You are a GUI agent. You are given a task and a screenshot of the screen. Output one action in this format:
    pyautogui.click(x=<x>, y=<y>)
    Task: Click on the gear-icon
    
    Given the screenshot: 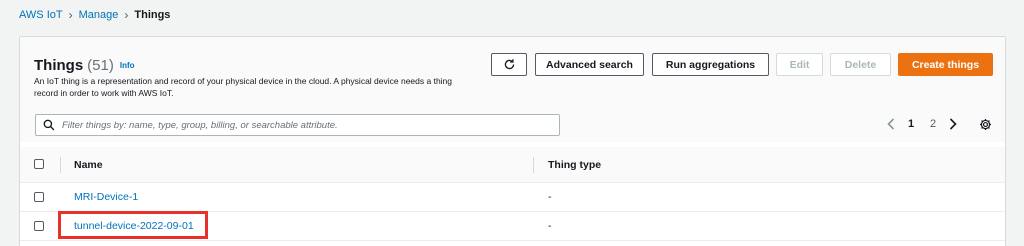 What is the action you would take?
    pyautogui.click(x=985, y=127)
    